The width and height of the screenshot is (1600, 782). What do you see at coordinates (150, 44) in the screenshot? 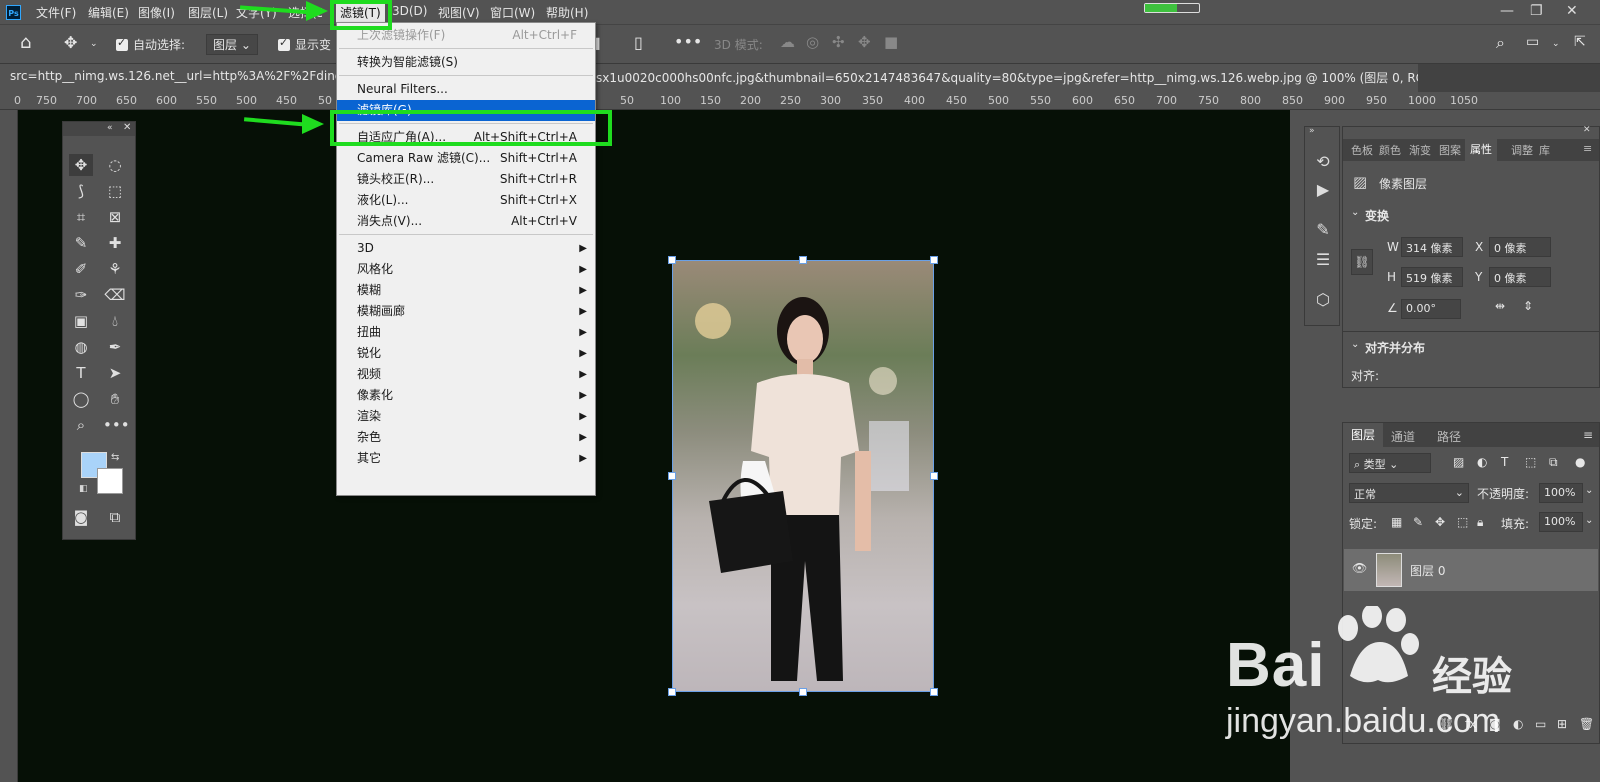
I see `auto-select-checkbox: 自动选择:` at bounding box center [150, 44].